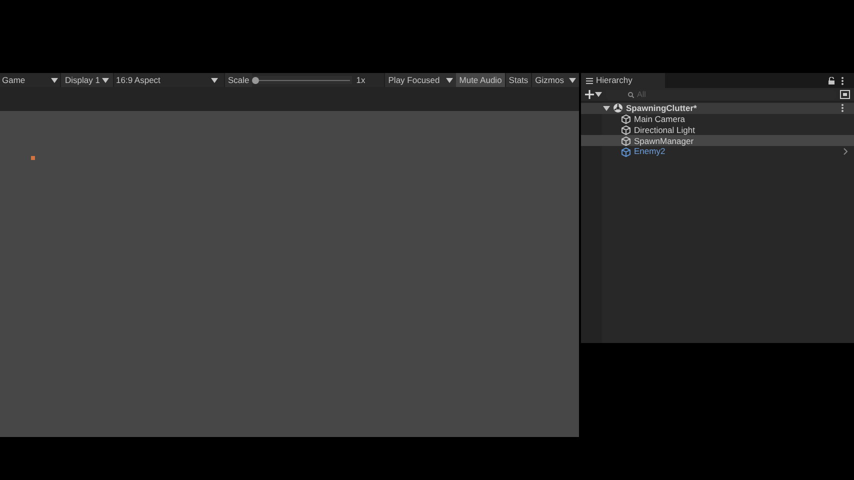 The image size is (854, 480). What do you see at coordinates (238, 80) in the screenshot?
I see `scale-label: Scale` at bounding box center [238, 80].